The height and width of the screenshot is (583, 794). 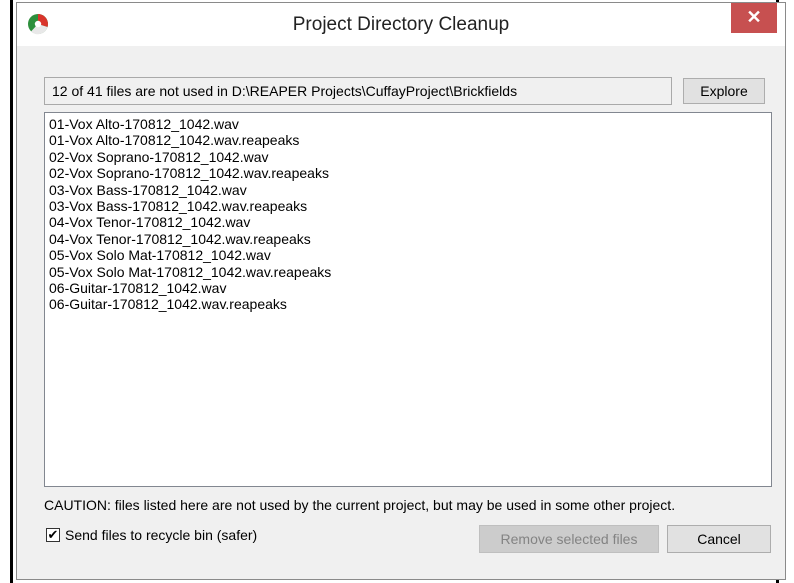 I want to click on list-item: 04-Vox Tenor-170812_1042.wav, so click(x=410, y=222).